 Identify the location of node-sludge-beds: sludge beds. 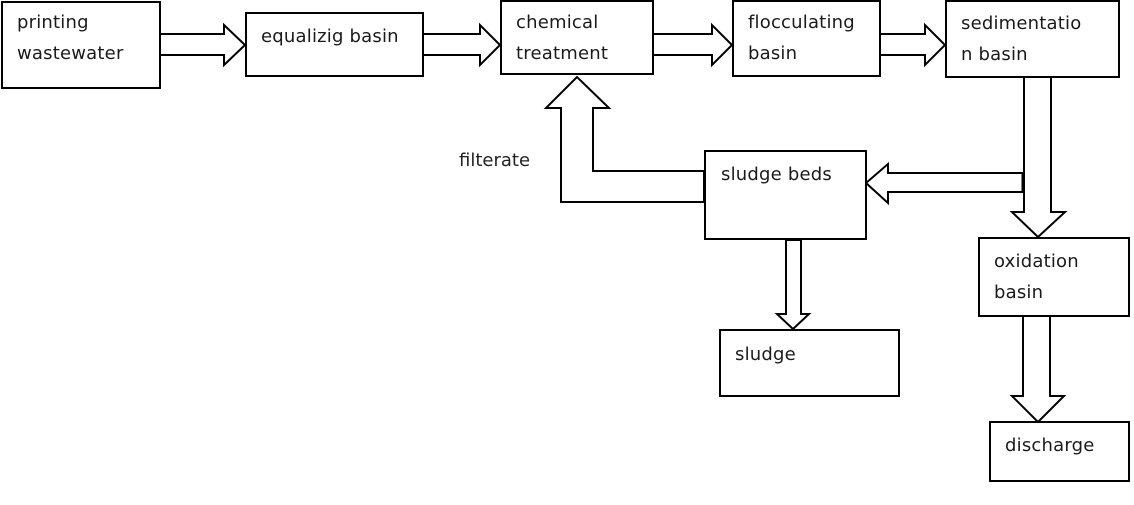
(785, 195).